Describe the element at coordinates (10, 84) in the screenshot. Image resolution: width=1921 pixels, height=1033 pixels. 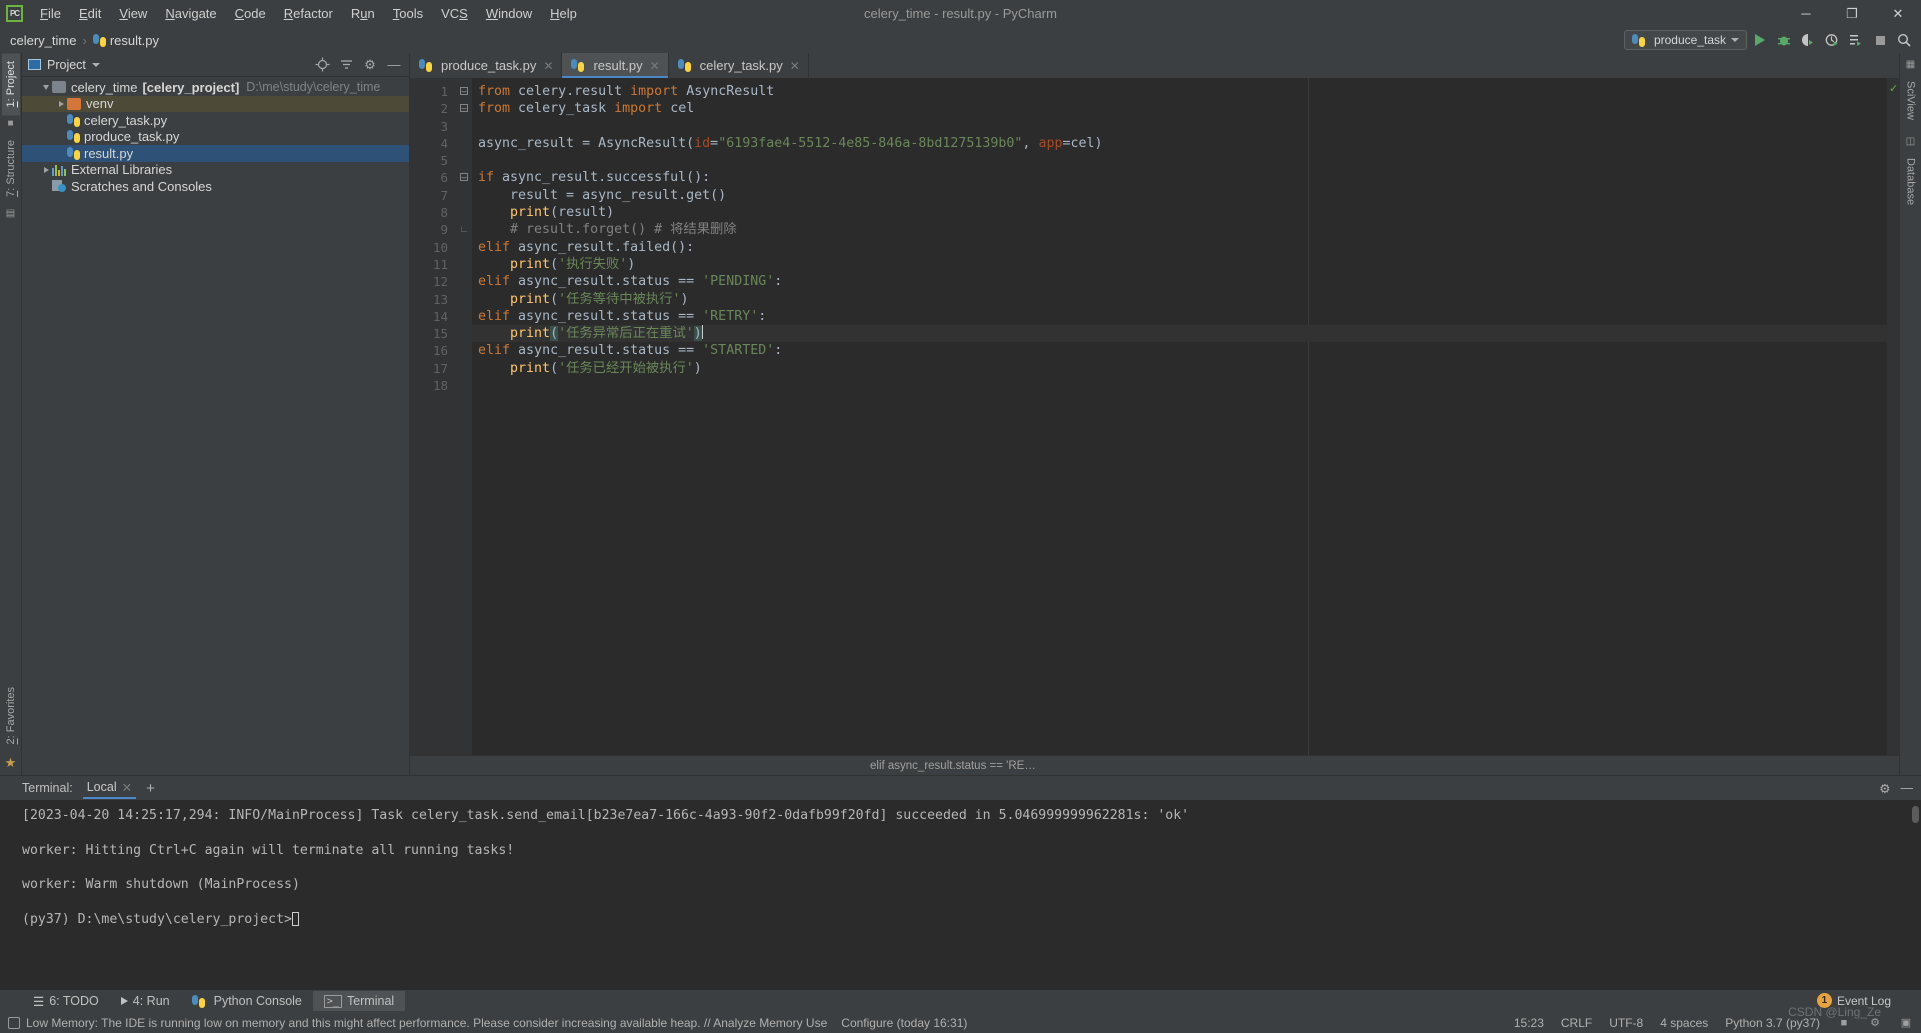
I see `sidebar-tab-project: 1: Project` at that location.